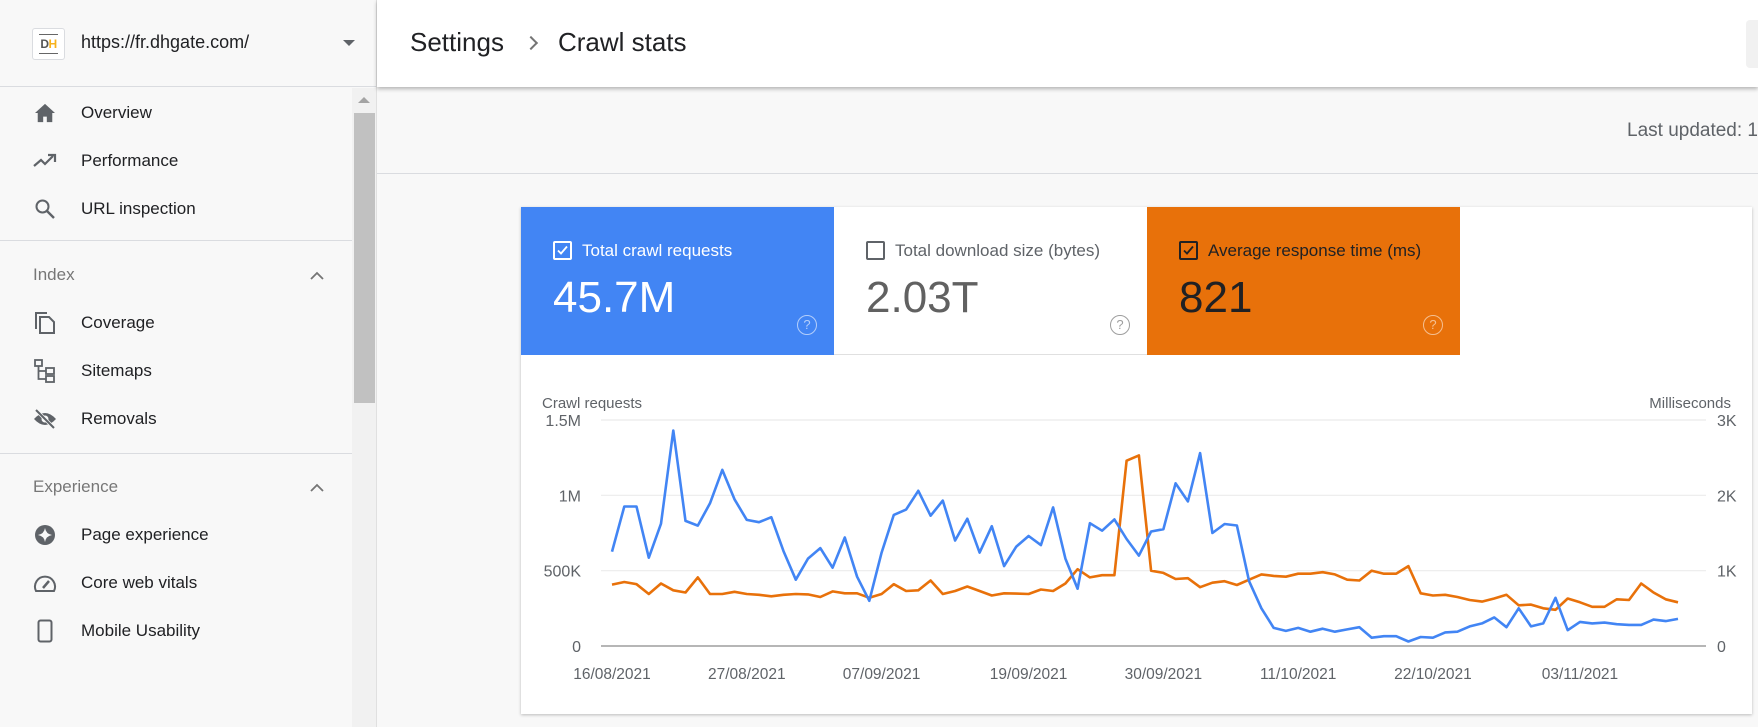  I want to click on metric-label: Average response time (ms), so click(1315, 250).